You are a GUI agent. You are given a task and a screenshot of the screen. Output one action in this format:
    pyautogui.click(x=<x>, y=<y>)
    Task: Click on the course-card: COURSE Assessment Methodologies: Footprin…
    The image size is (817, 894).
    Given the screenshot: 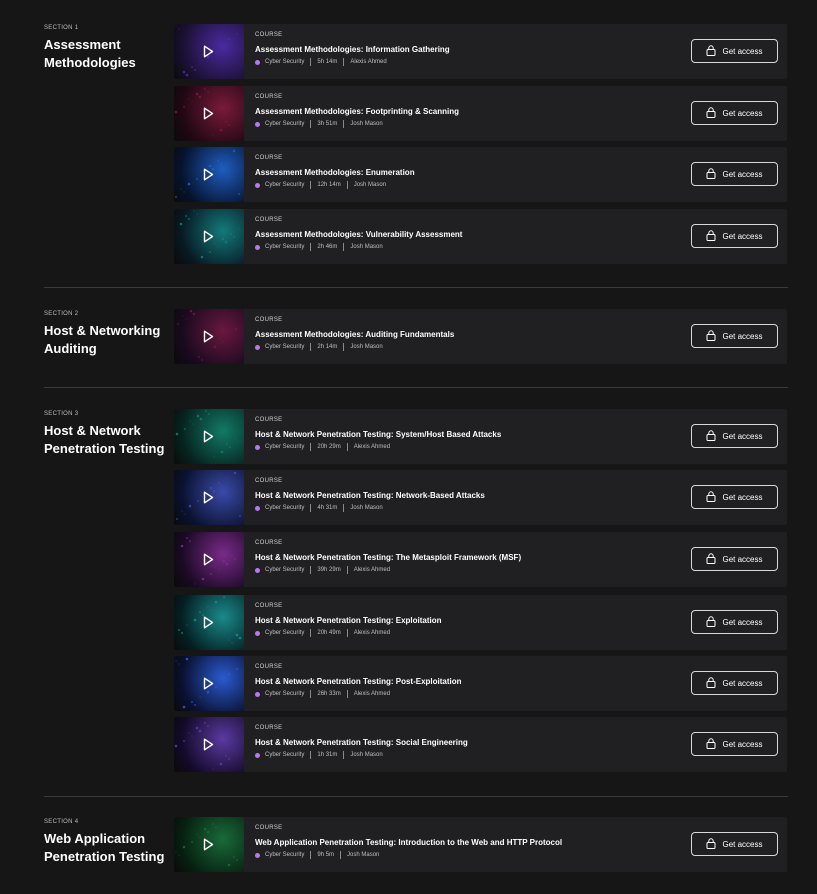 What is the action you would take?
    pyautogui.click(x=480, y=113)
    